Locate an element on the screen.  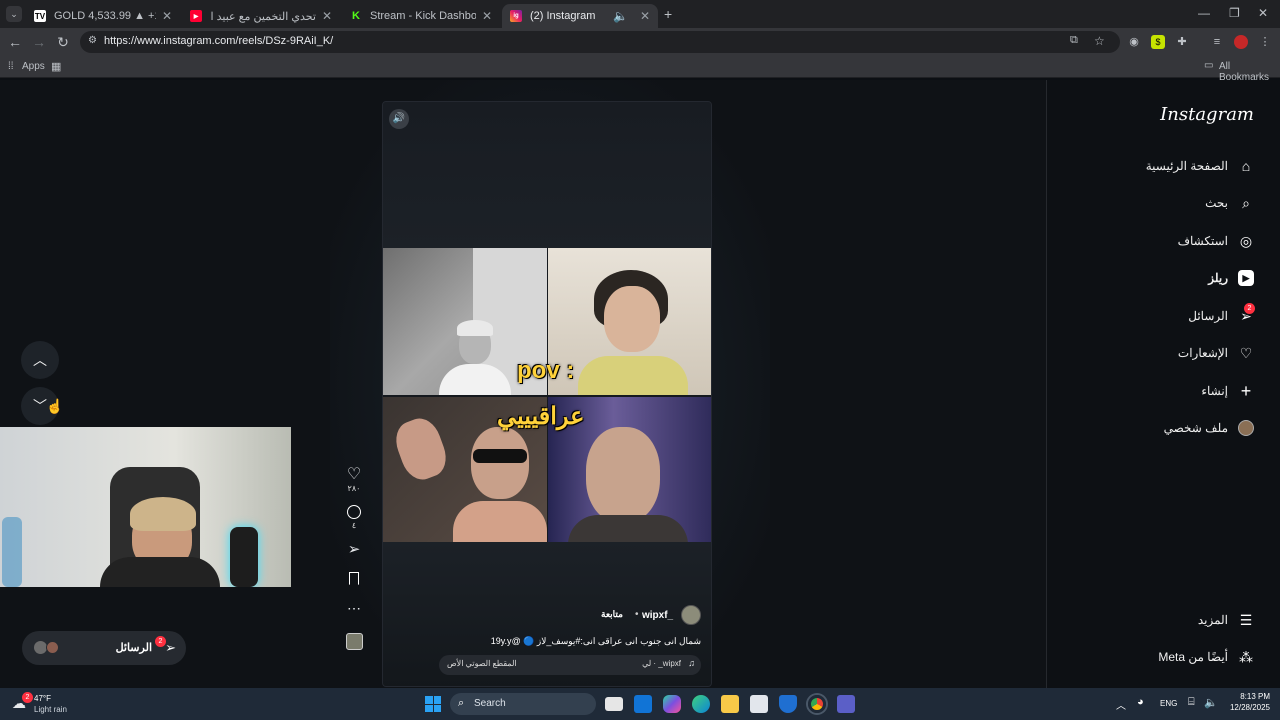
nav-label: الإشعارات is located at coordinates (1202, 353).